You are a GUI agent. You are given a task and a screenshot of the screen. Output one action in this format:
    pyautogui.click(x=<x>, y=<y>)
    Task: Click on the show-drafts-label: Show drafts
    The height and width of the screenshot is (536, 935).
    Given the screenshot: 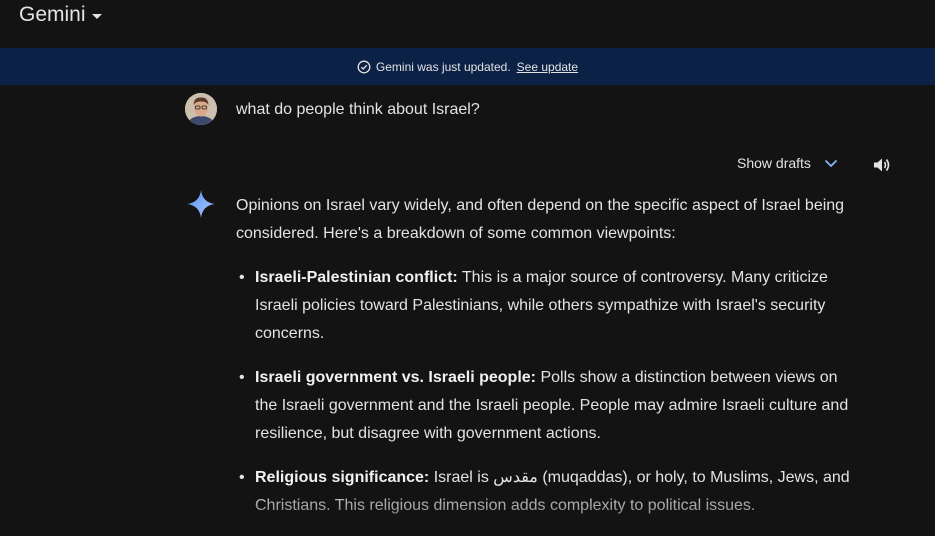 What is the action you would take?
    pyautogui.click(x=774, y=163)
    